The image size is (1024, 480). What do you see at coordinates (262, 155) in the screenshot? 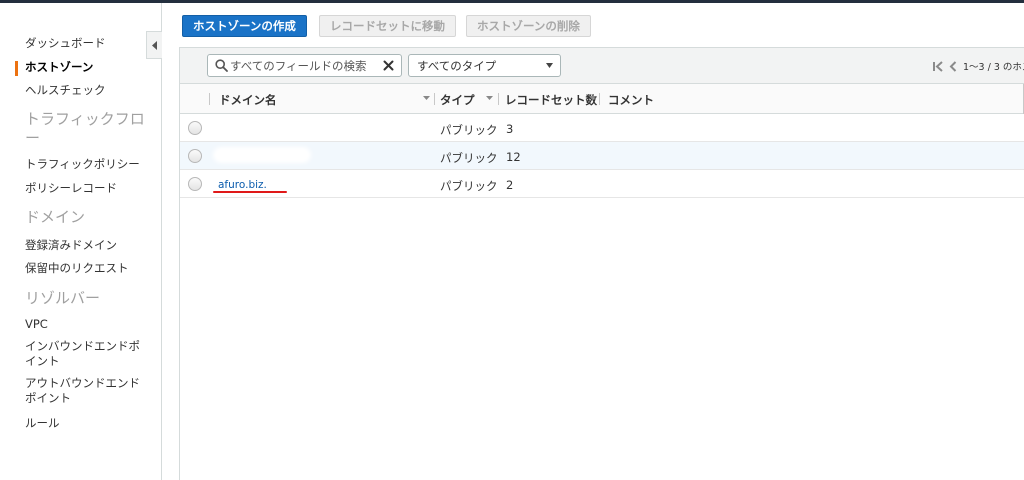
I see `redaction-mask` at bounding box center [262, 155].